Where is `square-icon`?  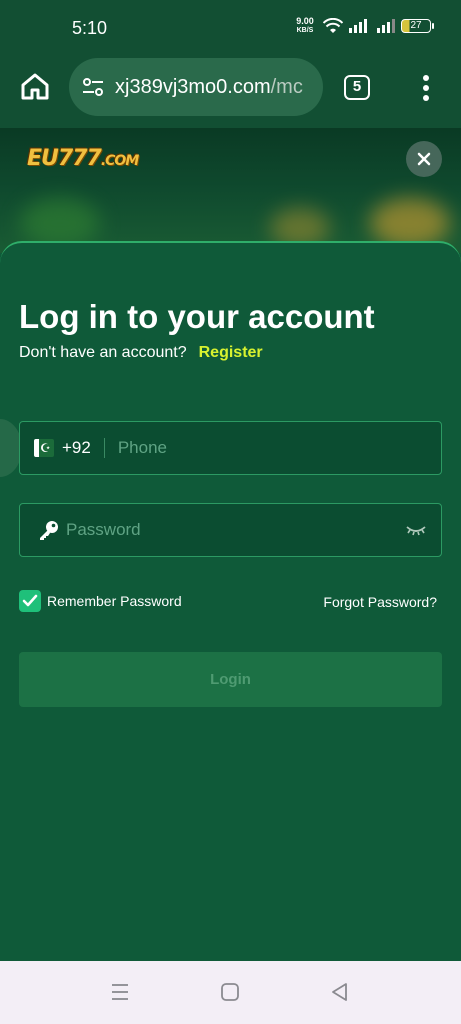 square-icon is located at coordinates (230, 992).